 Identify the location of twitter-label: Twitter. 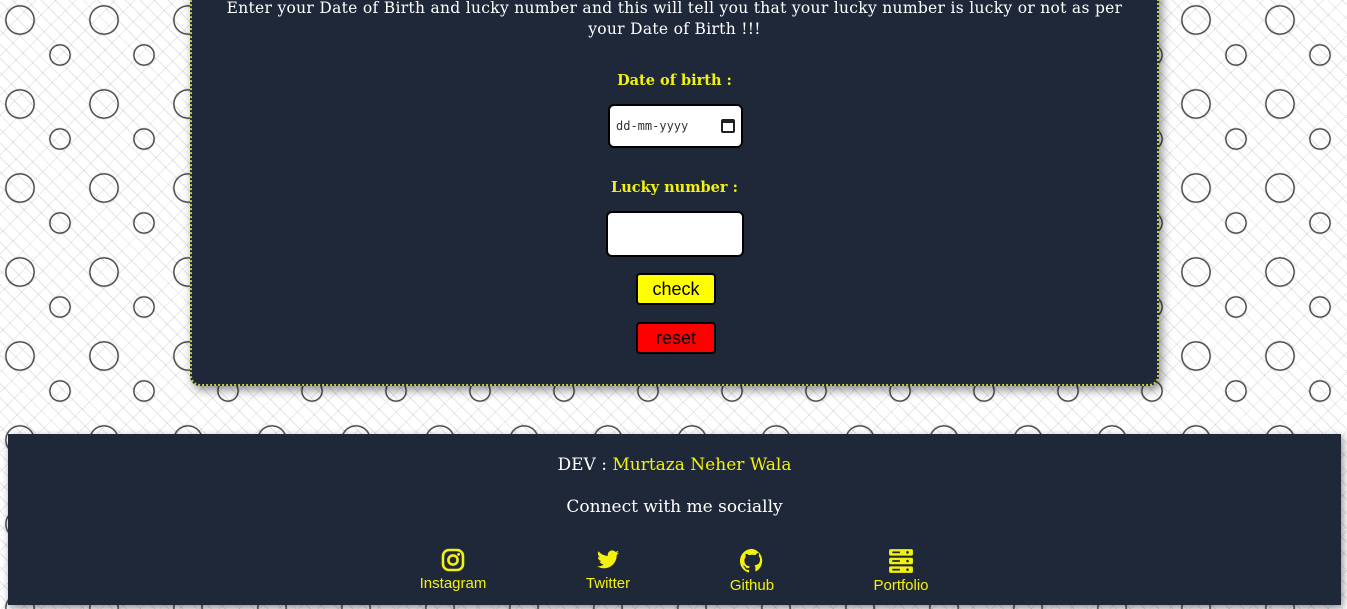
(608, 583).